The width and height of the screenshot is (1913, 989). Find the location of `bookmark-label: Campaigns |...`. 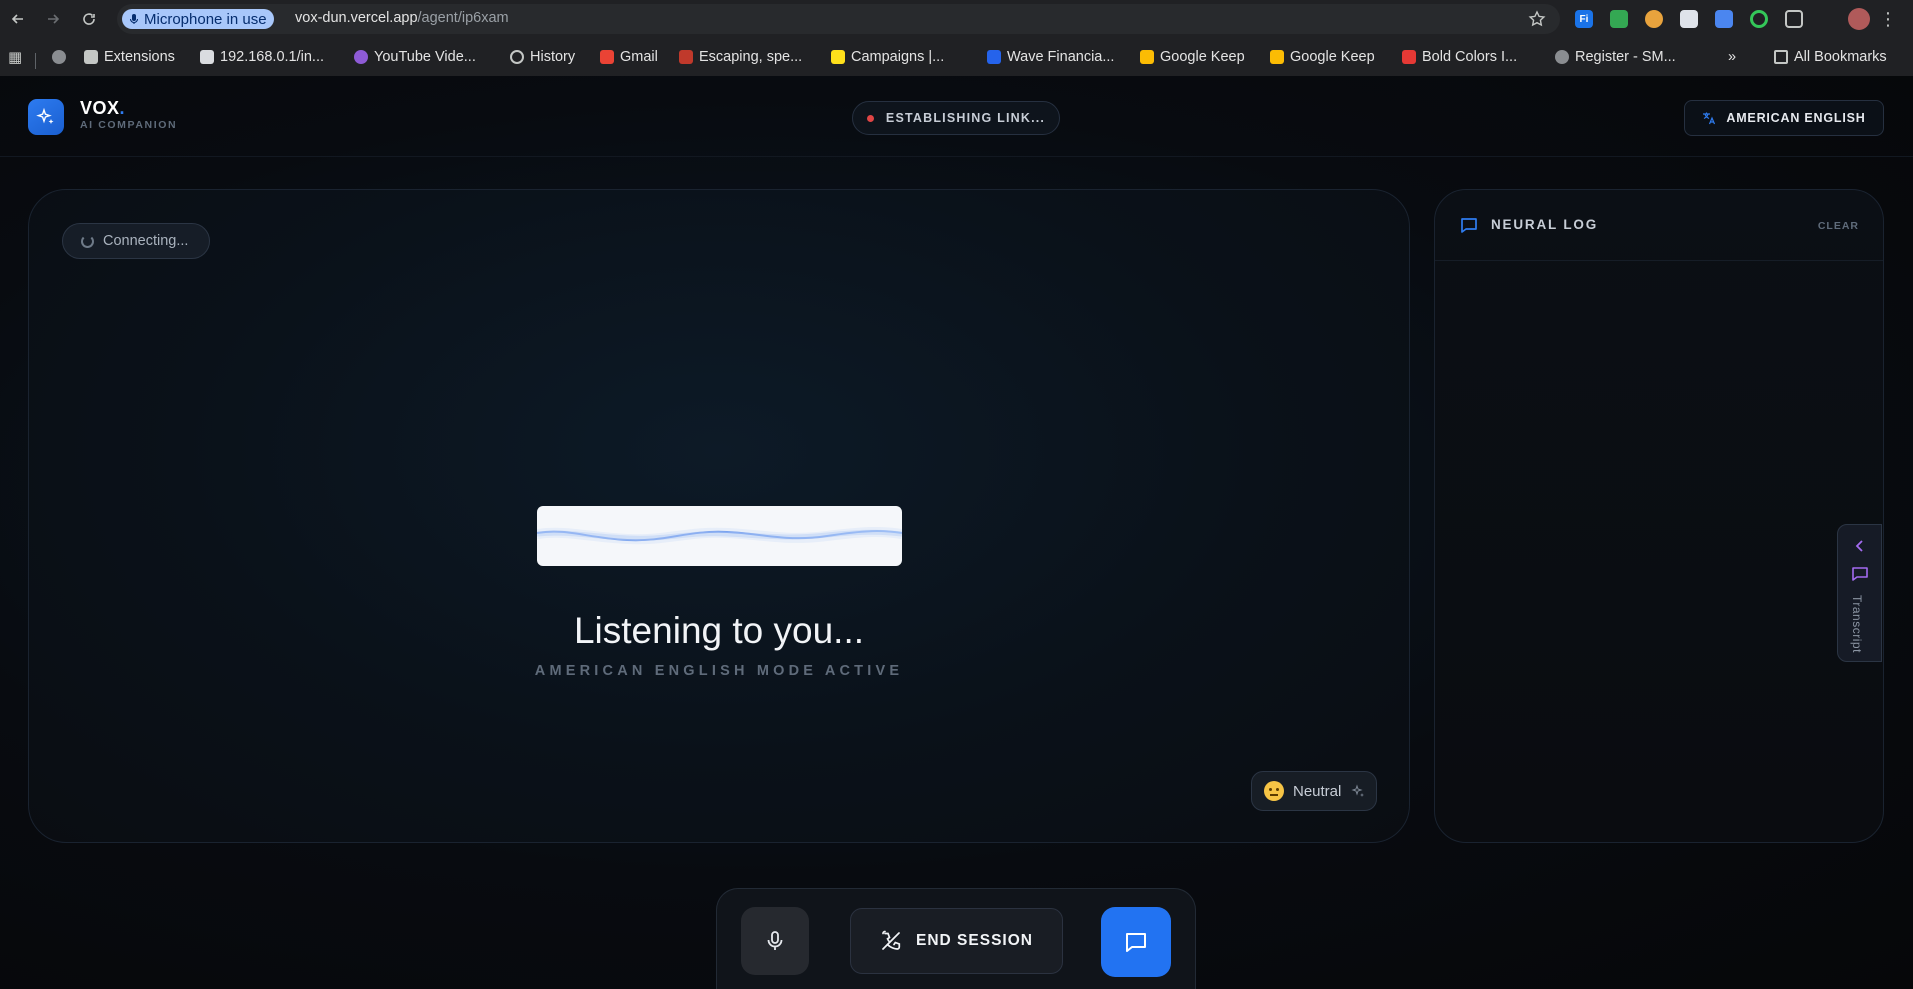

bookmark-label: Campaigns |... is located at coordinates (898, 57).